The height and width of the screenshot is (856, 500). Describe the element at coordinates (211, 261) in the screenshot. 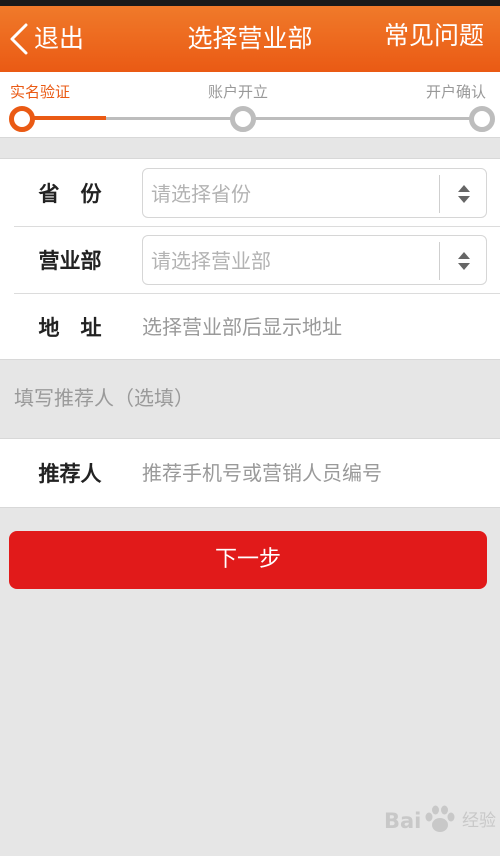

I see `branch-placeholder: 请选择营业部` at that location.